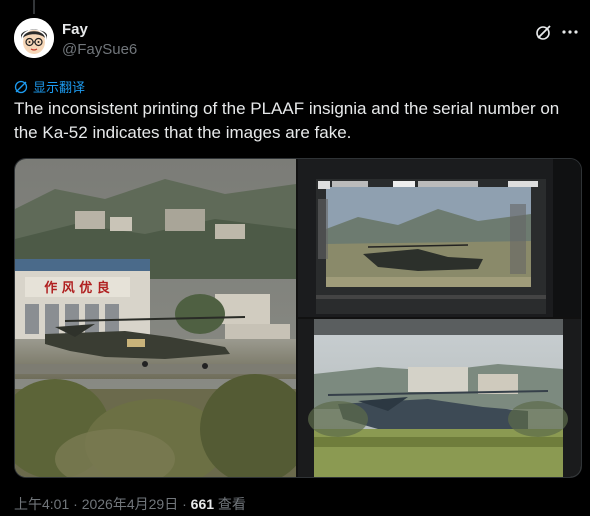  What do you see at coordinates (34, 7) in the screenshot?
I see `thread-connector-line` at bounding box center [34, 7].